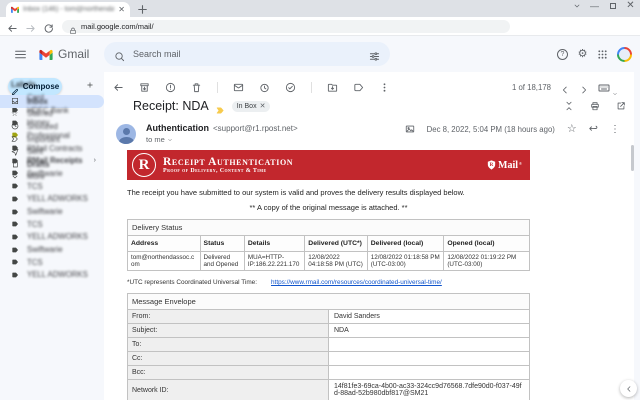  What do you see at coordinates (121, 9) in the screenshot?
I see `tab-close-icon: ✕` at bounding box center [121, 9].